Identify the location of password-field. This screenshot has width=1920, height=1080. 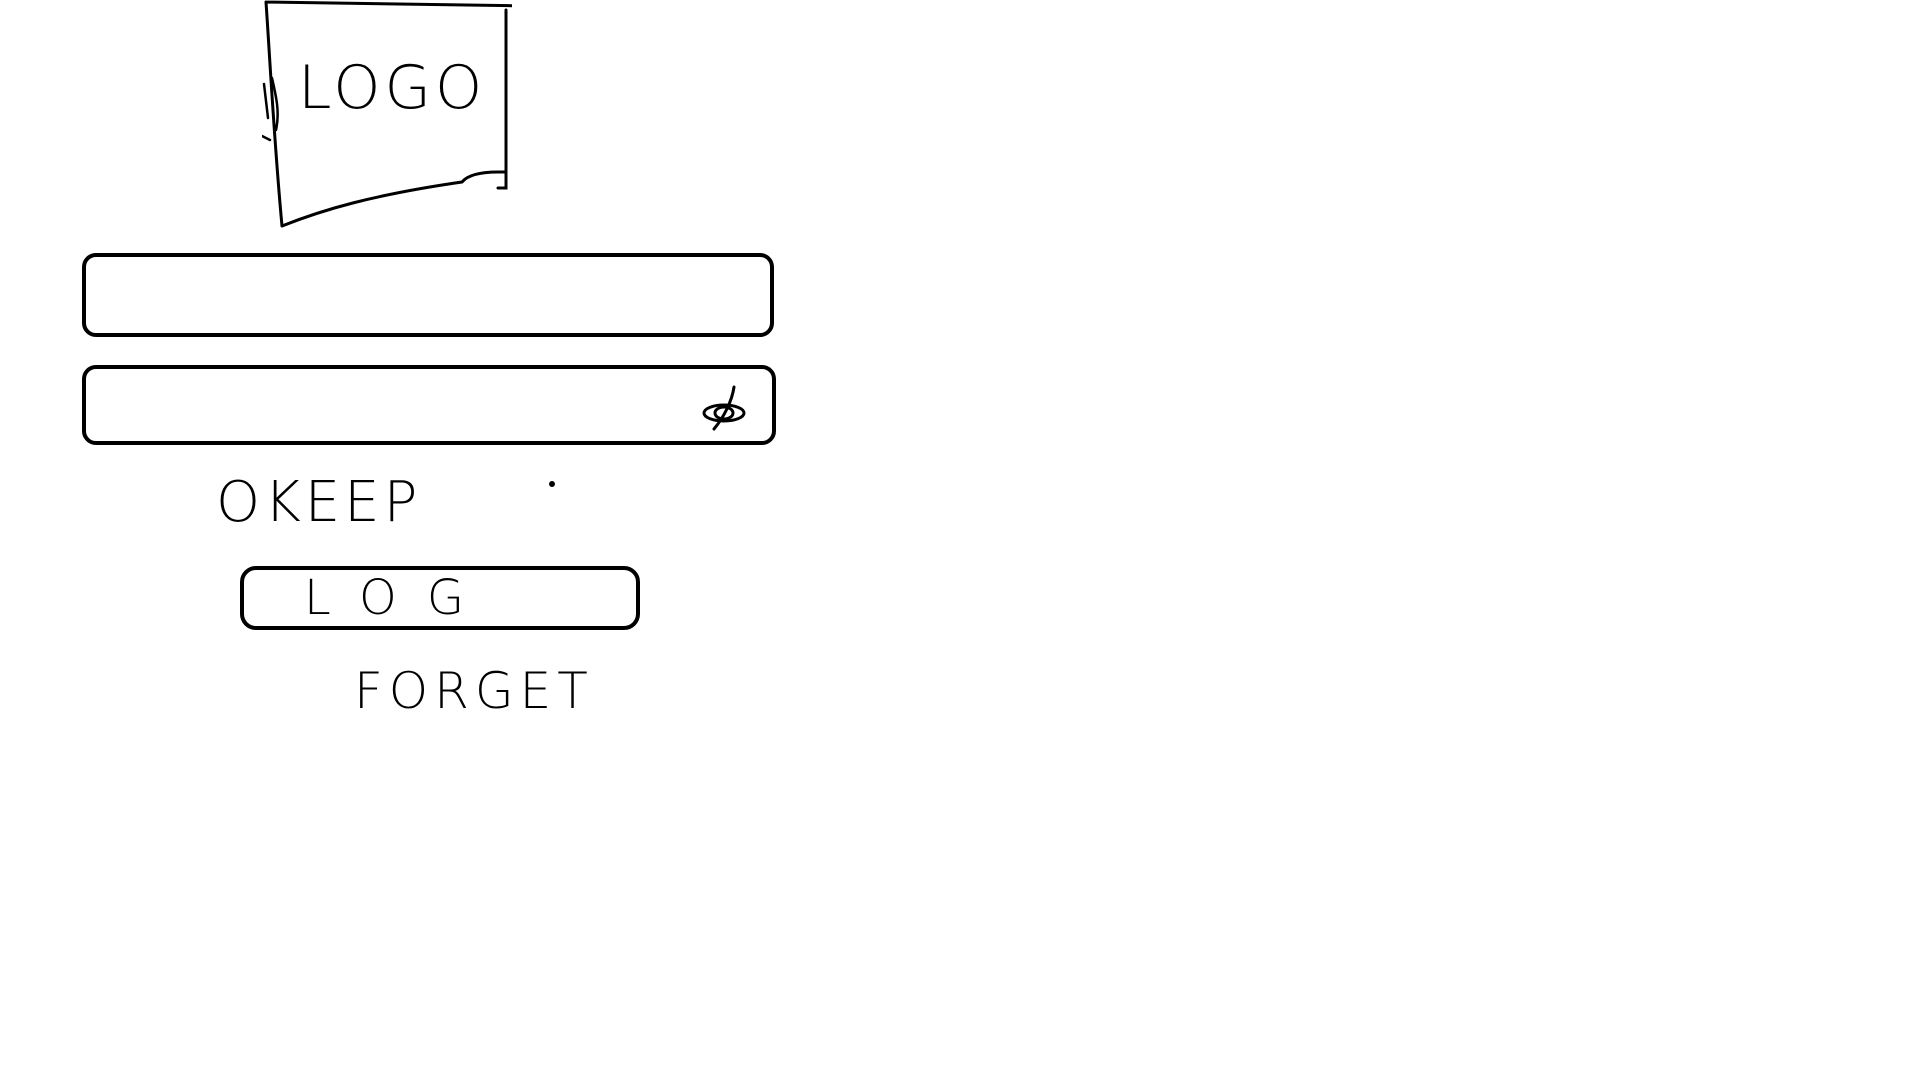
(429, 405).